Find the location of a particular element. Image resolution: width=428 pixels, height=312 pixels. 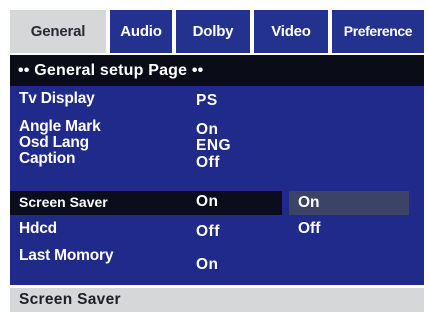

setting-value-osd-lang: ENG is located at coordinates (214, 145).